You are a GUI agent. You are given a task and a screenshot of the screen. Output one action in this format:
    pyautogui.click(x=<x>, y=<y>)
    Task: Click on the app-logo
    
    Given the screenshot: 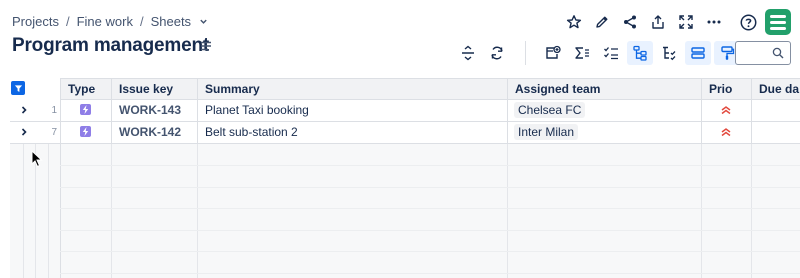 What is the action you would take?
    pyautogui.click(x=778, y=22)
    